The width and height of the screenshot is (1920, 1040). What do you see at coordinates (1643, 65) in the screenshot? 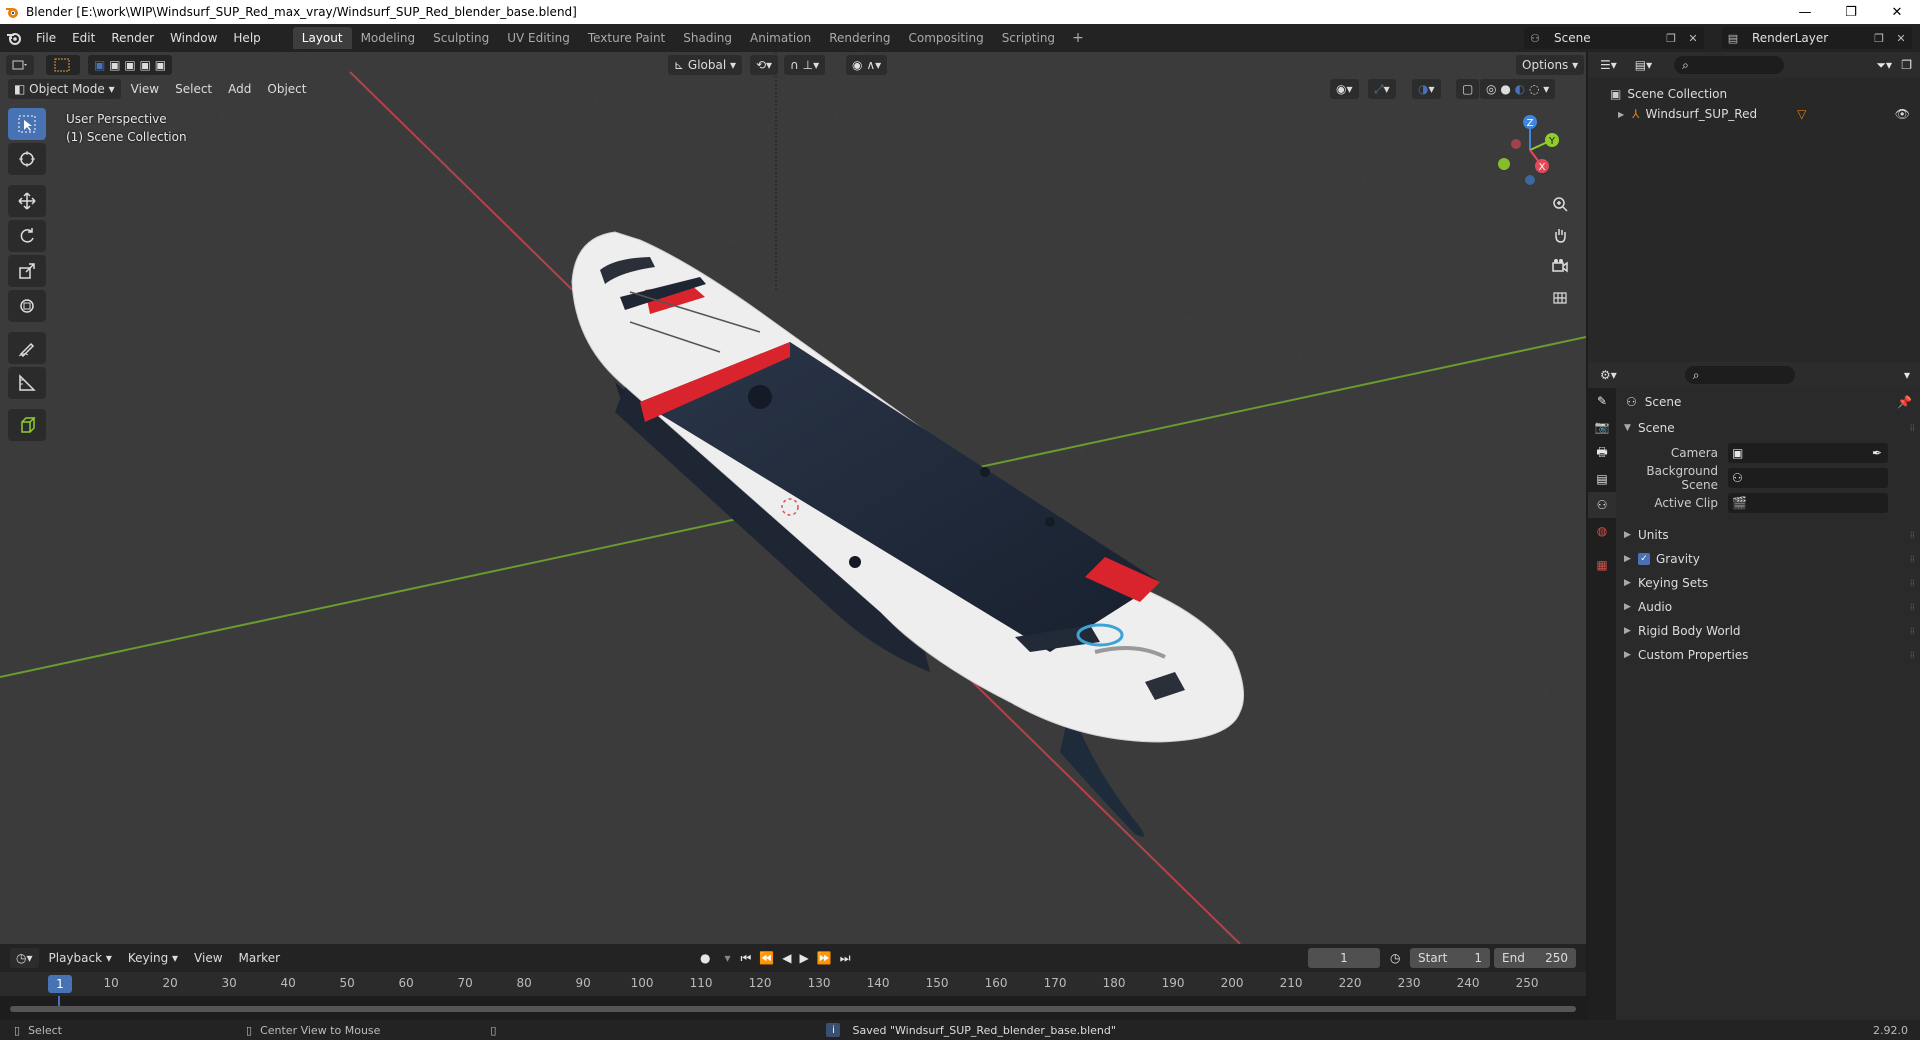
I see `display-mode-dropdown: ▤▾` at bounding box center [1643, 65].